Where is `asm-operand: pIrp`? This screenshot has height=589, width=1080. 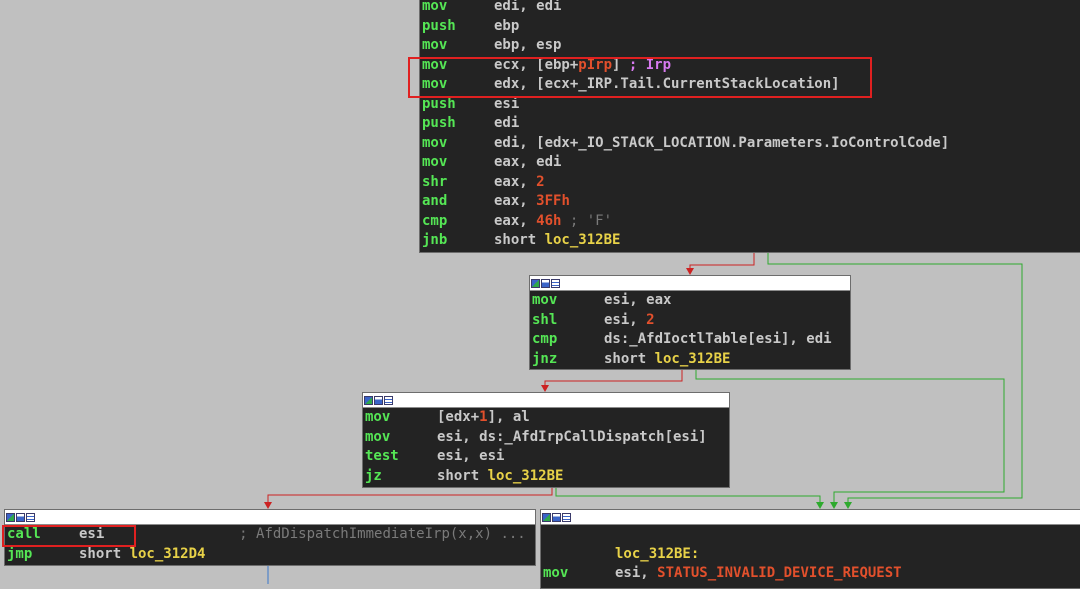 asm-operand: pIrp is located at coordinates (595, 64).